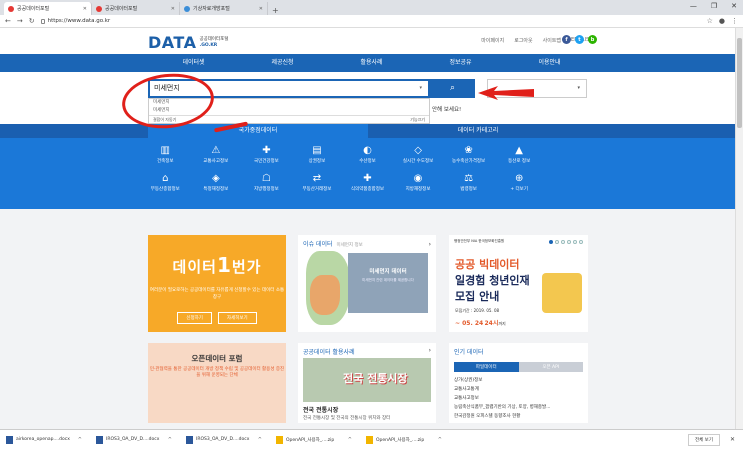  Describe the element at coordinates (703, 439) in the screenshot. I see `show-all-downloads-button: 전체 보기` at that location.